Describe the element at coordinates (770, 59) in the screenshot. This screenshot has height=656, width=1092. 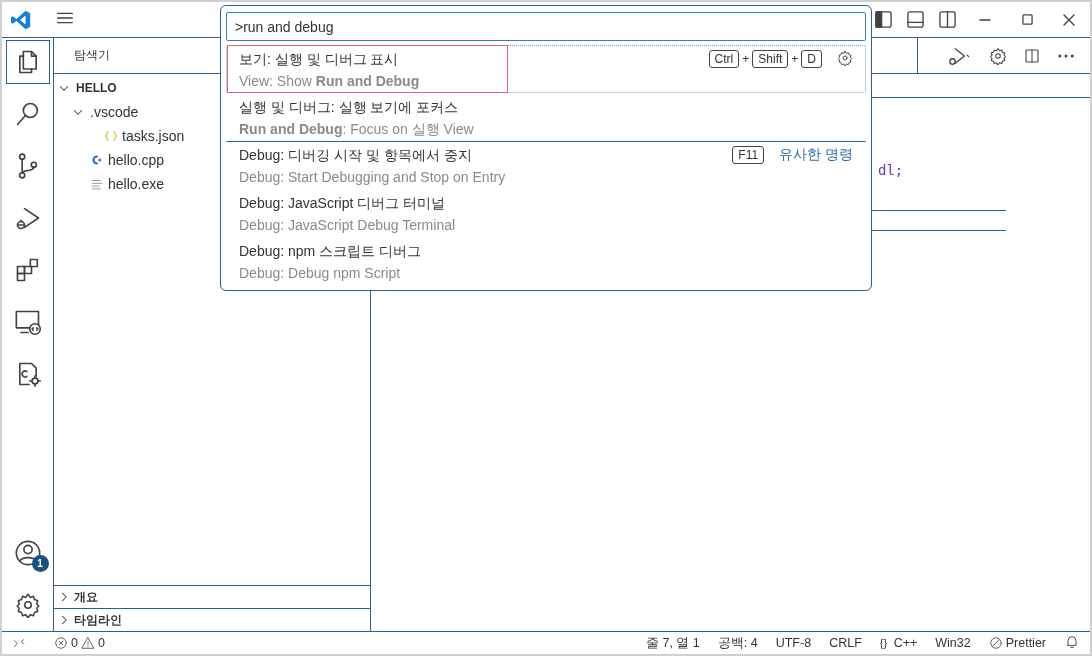
I see `keyboard-key: Shift` at that location.